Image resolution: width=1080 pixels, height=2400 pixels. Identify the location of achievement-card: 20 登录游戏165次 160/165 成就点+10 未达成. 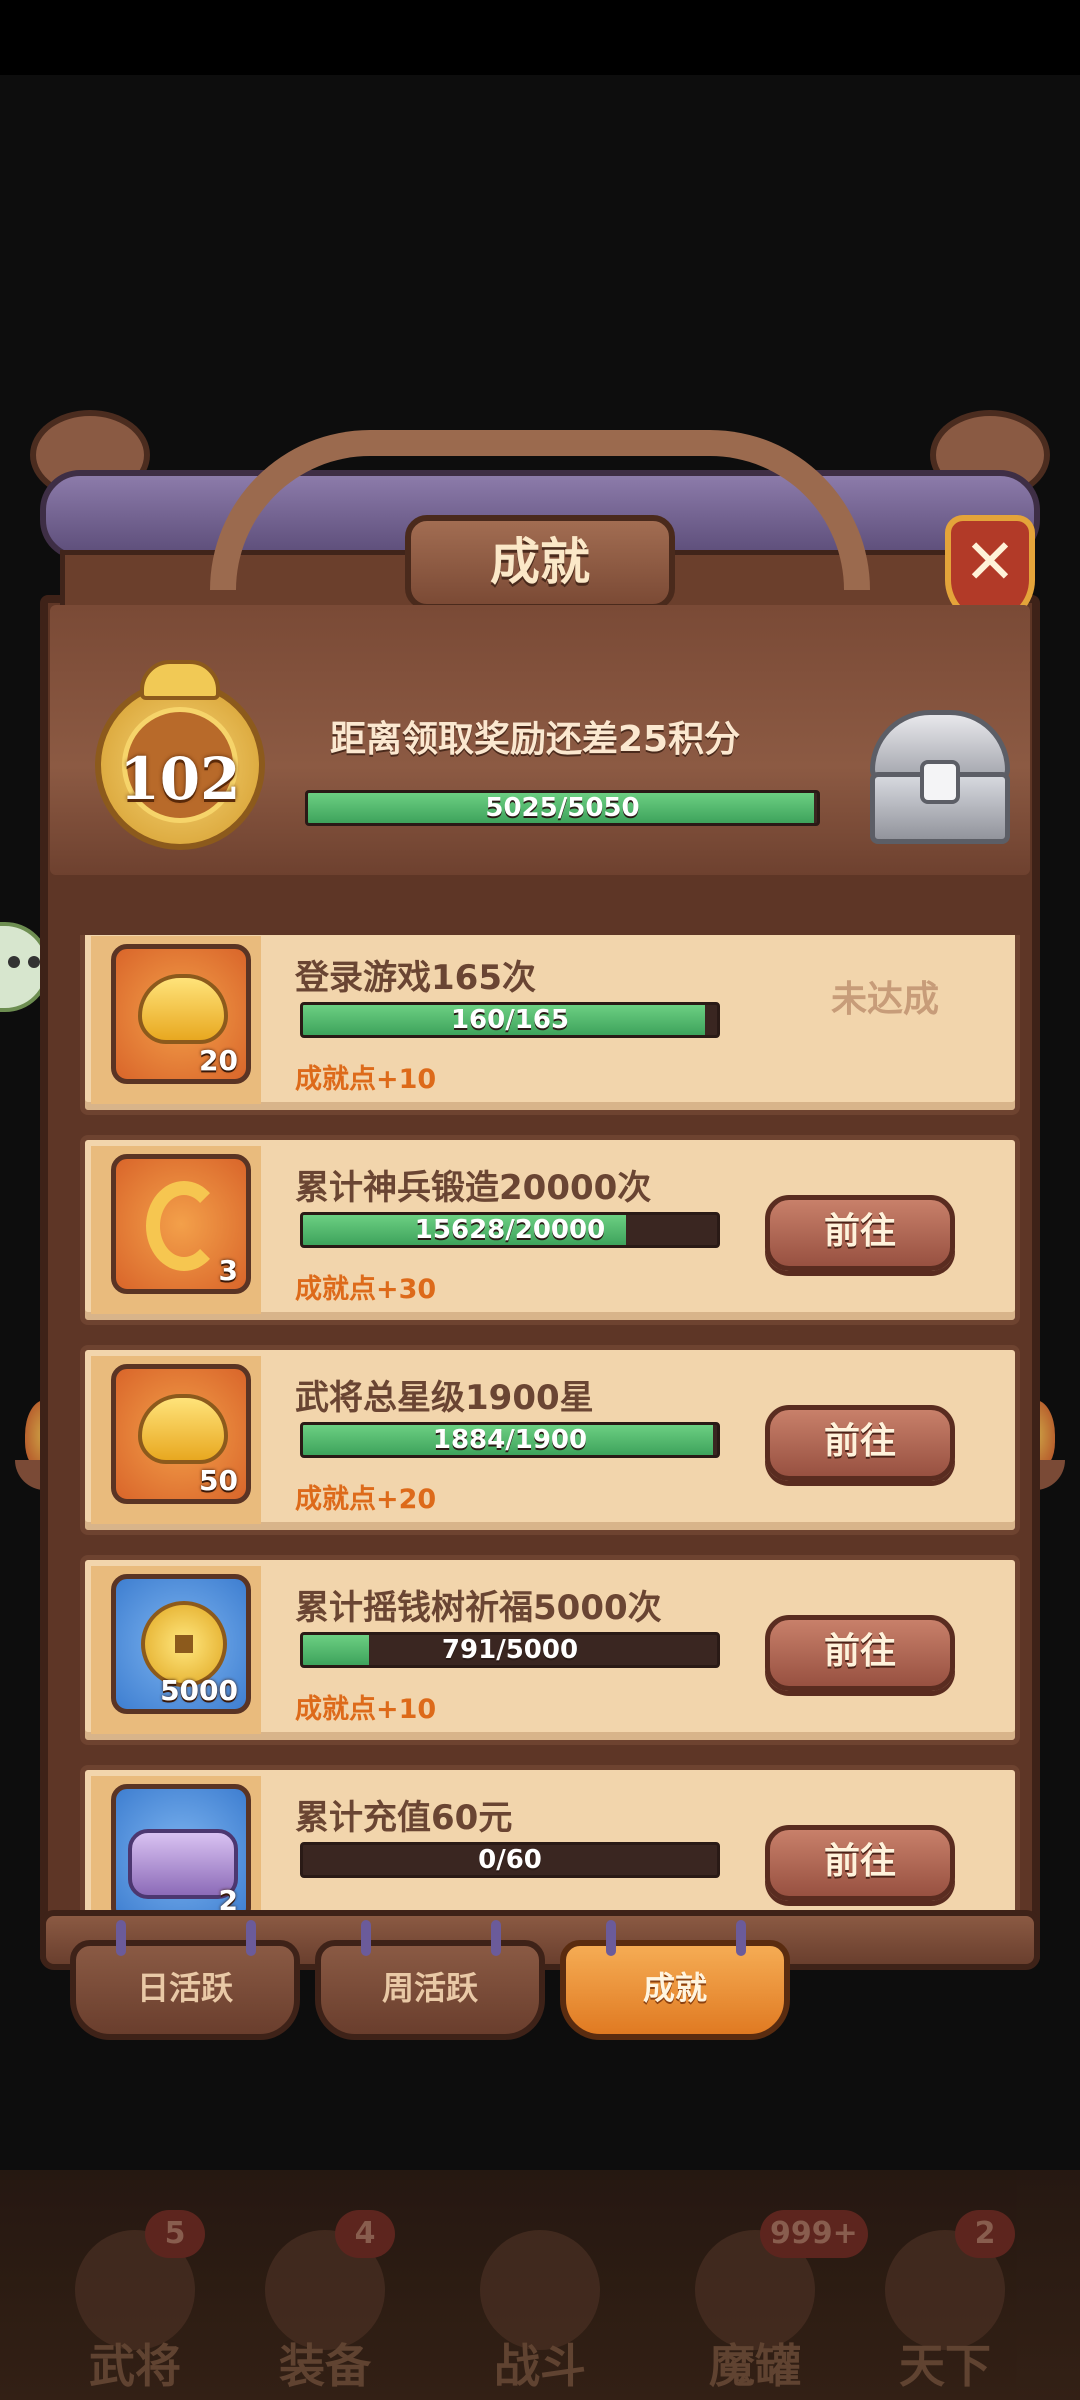
(550, 1025).